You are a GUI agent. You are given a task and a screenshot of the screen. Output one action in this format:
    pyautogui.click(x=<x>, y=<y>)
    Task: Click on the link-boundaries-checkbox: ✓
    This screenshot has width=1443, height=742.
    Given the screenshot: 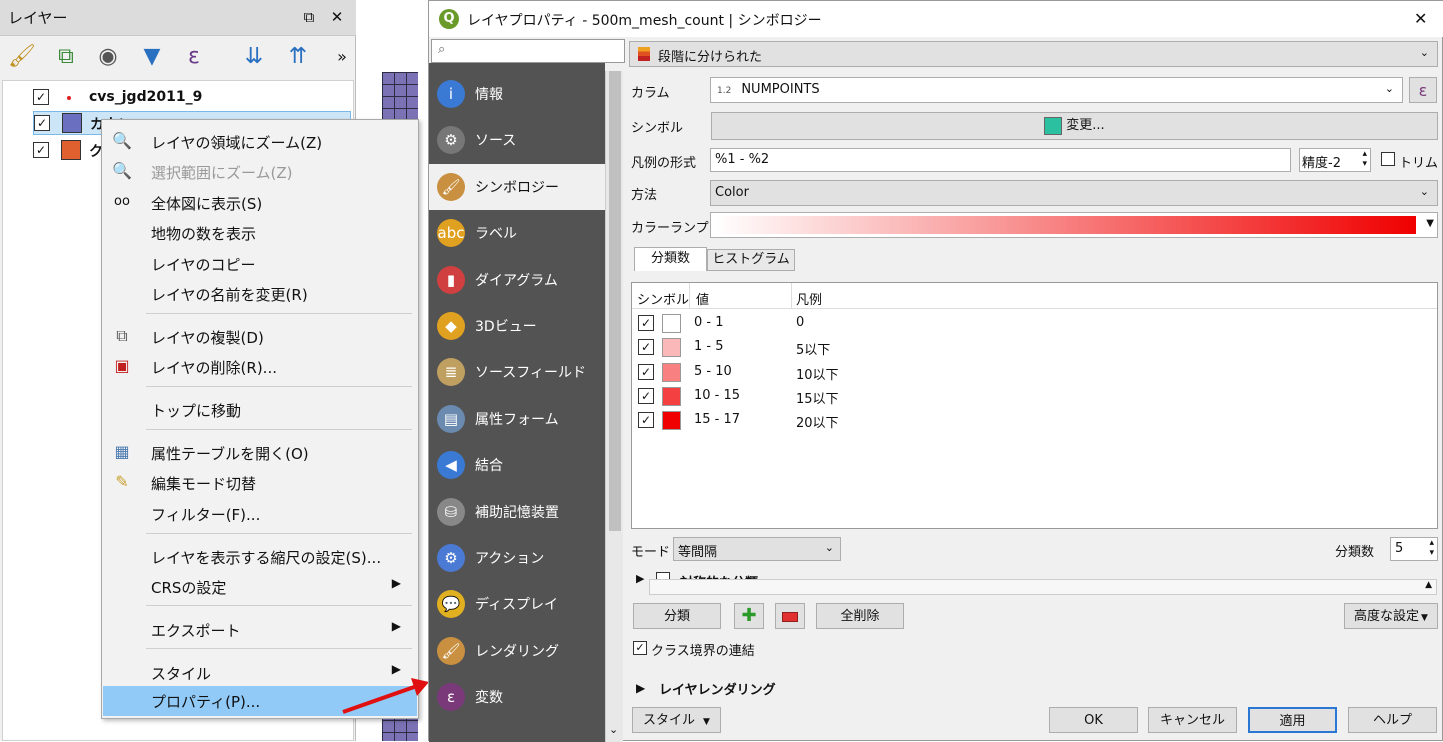 What is the action you would take?
    pyautogui.click(x=640, y=648)
    